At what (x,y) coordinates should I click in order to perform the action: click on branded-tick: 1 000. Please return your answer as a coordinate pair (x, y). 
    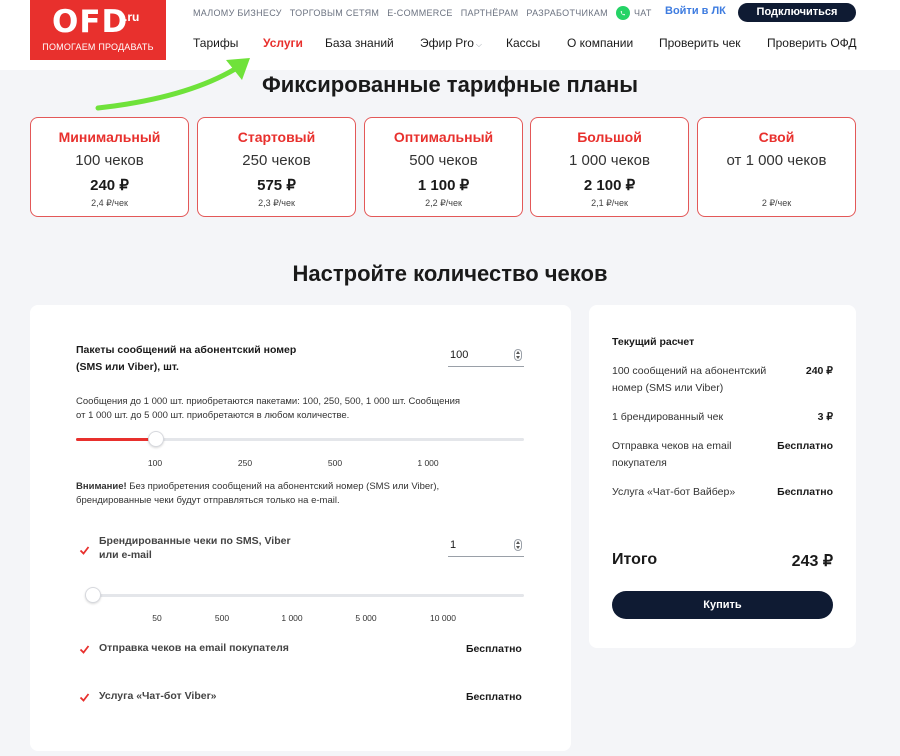
    Looking at the image, I should click on (292, 618).